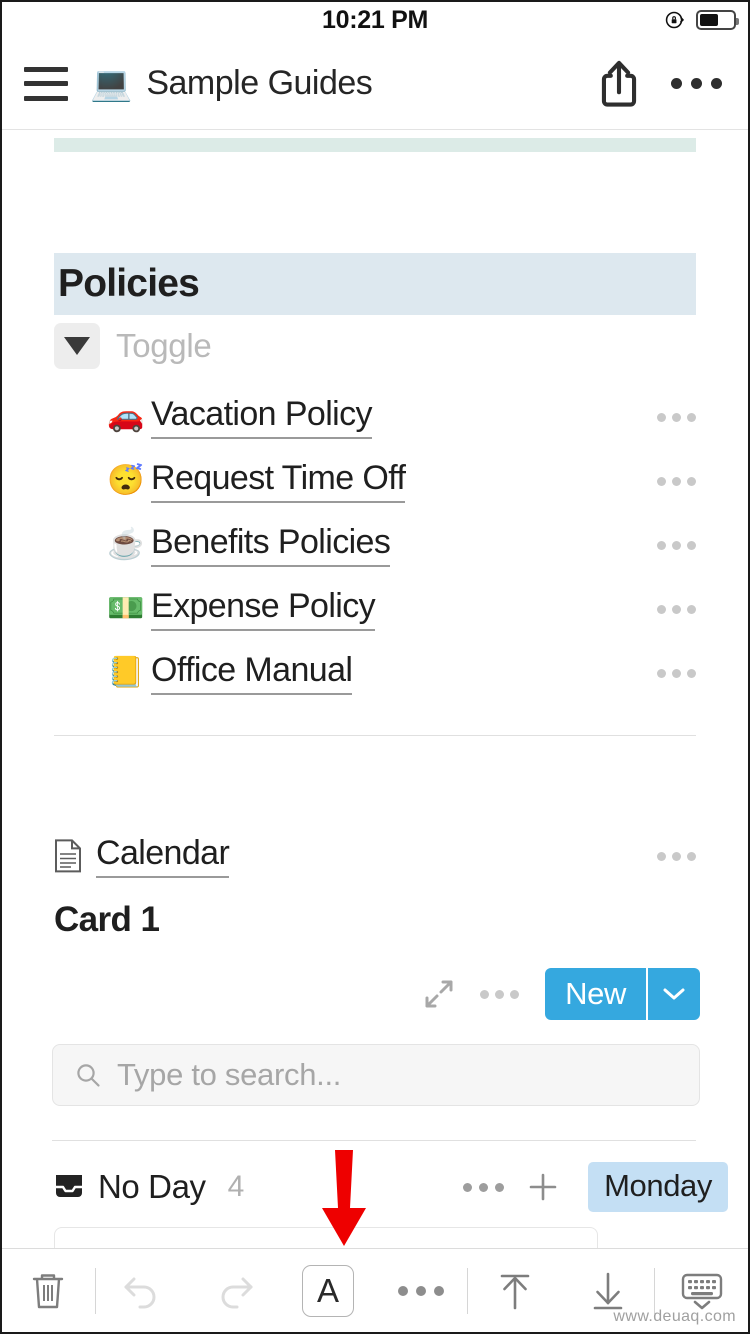 The width and height of the screenshot is (750, 1334). I want to click on hamburger-menu-icon, so click(46, 83).